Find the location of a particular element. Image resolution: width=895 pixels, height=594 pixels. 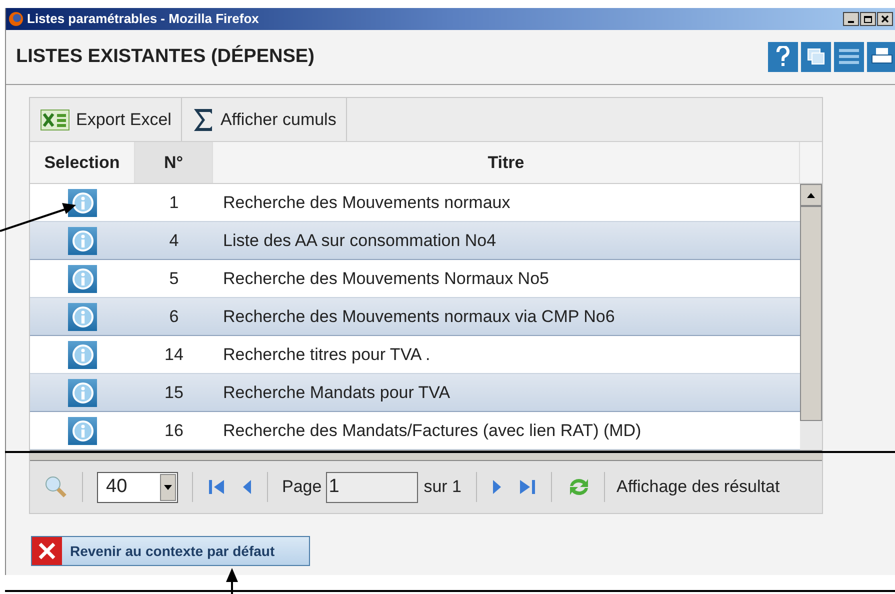

title-cell-text: Liste des AA sur consommation No4 is located at coordinates (359, 241).